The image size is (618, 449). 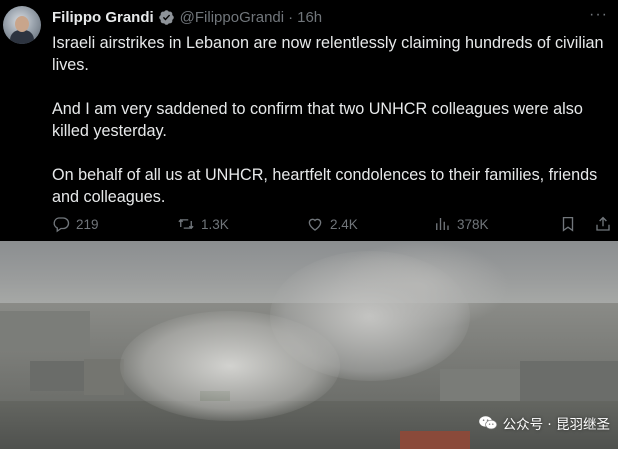 What do you see at coordinates (556, 425) in the screenshot?
I see `watermark-text: 公众号 · 昆羽继圣` at bounding box center [556, 425].